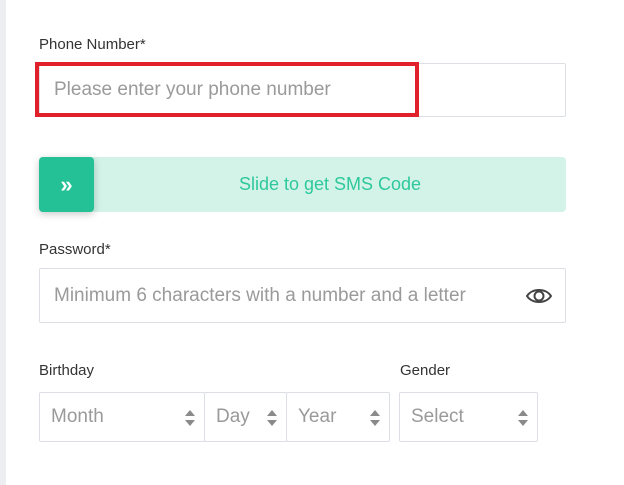 The width and height of the screenshot is (624, 485). I want to click on gender-select: Select, so click(468, 417).